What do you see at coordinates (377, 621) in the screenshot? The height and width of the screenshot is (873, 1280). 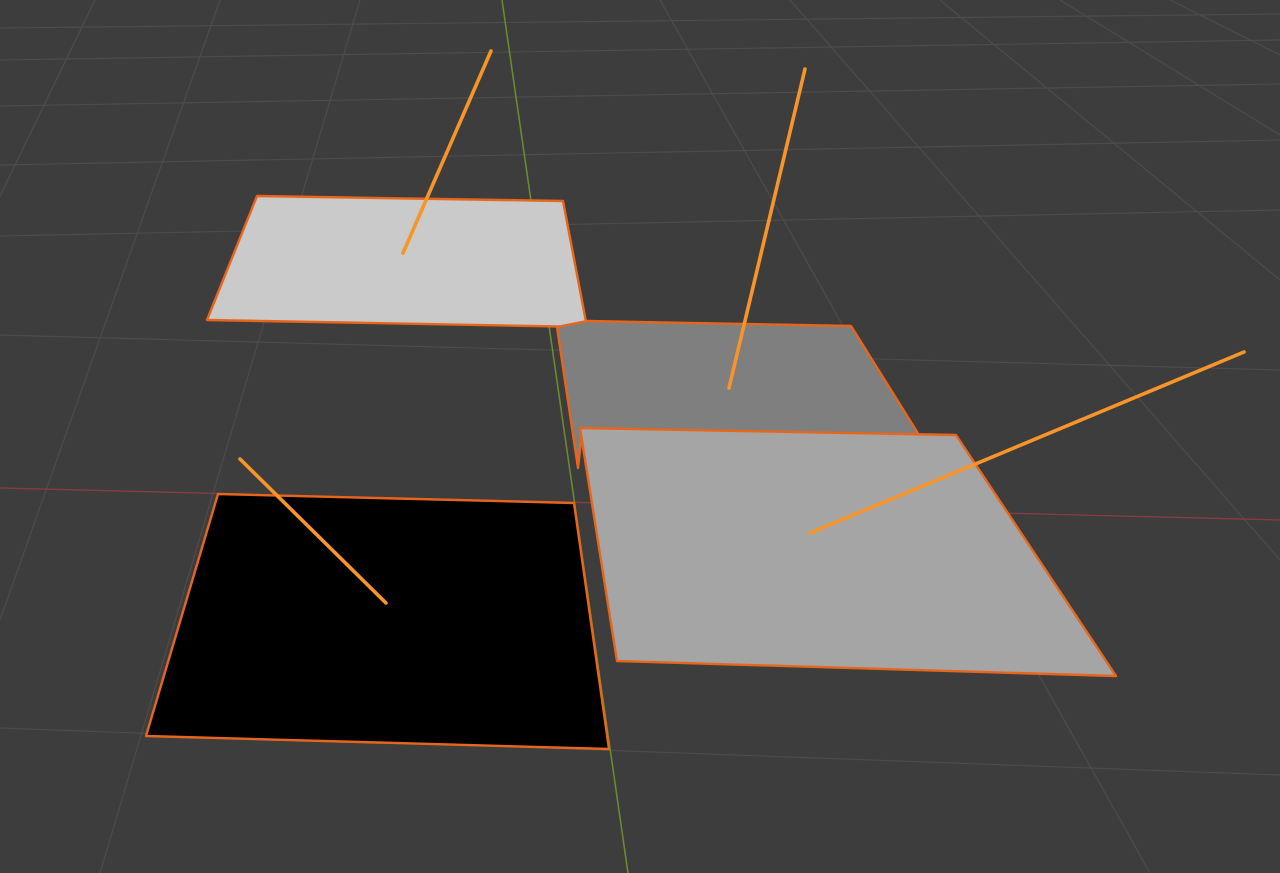 I see `plane-bottom-left` at bounding box center [377, 621].